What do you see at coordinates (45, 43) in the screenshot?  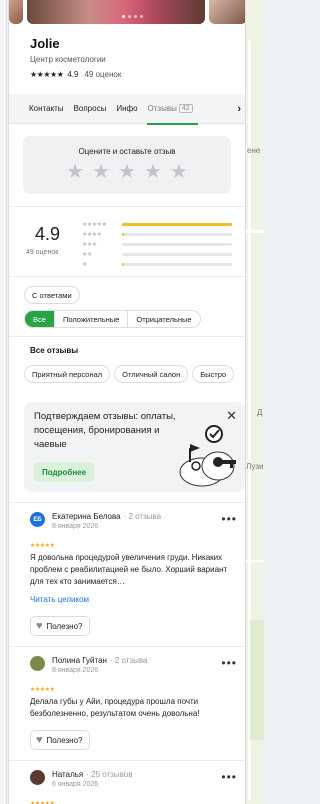 I see `business-name: Jolie` at bounding box center [45, 43].